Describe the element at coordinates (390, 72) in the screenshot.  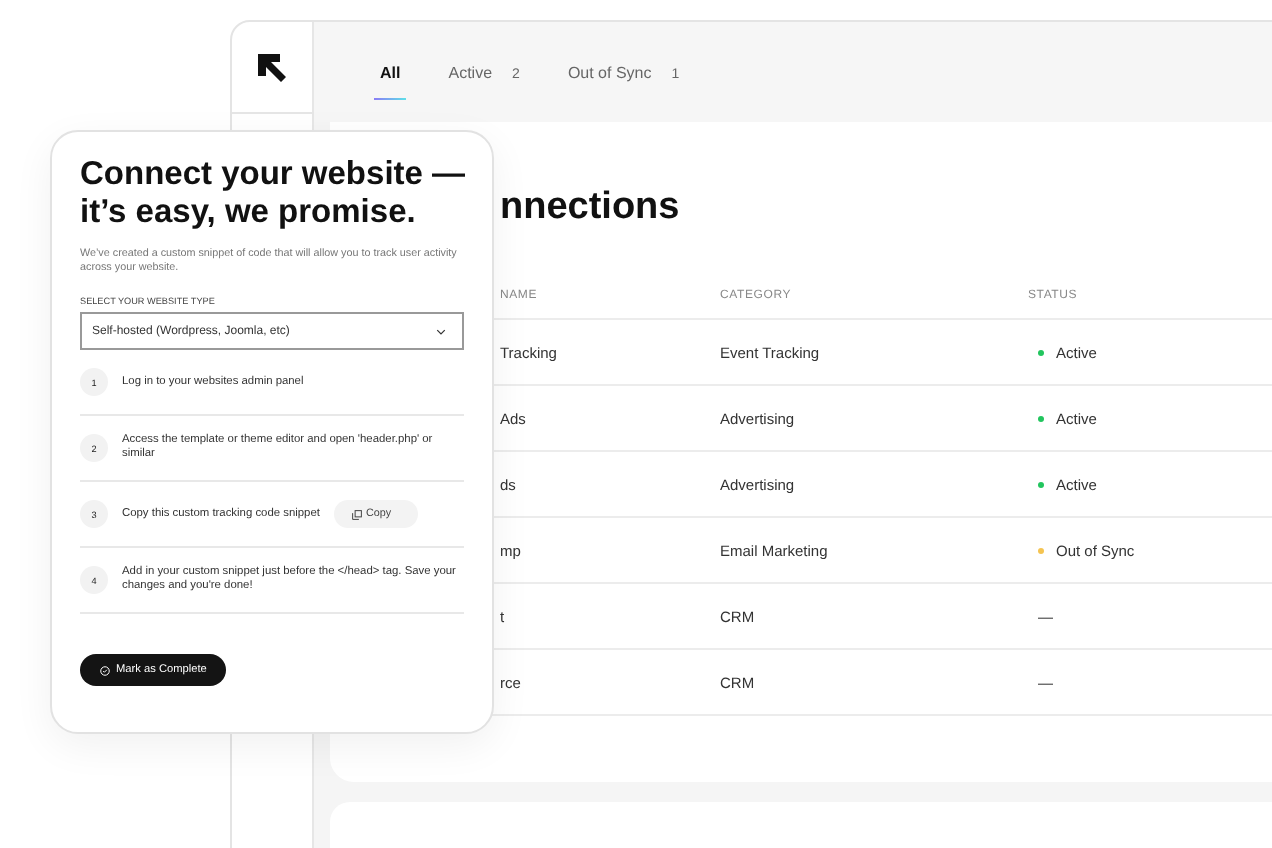
I see `filter-tab: All` at that location.